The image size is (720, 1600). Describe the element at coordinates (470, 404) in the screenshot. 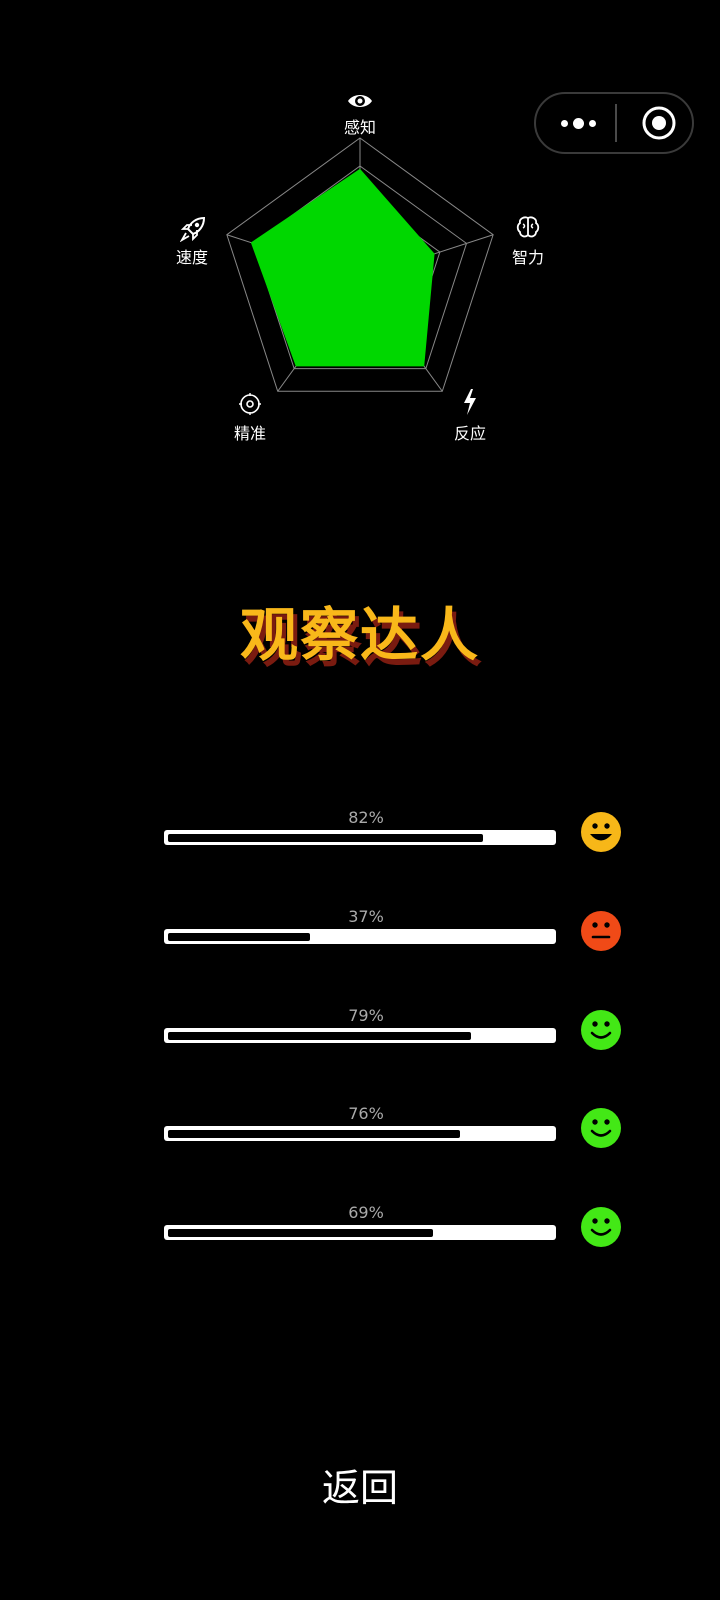

I see `lightning-icon` at that location.